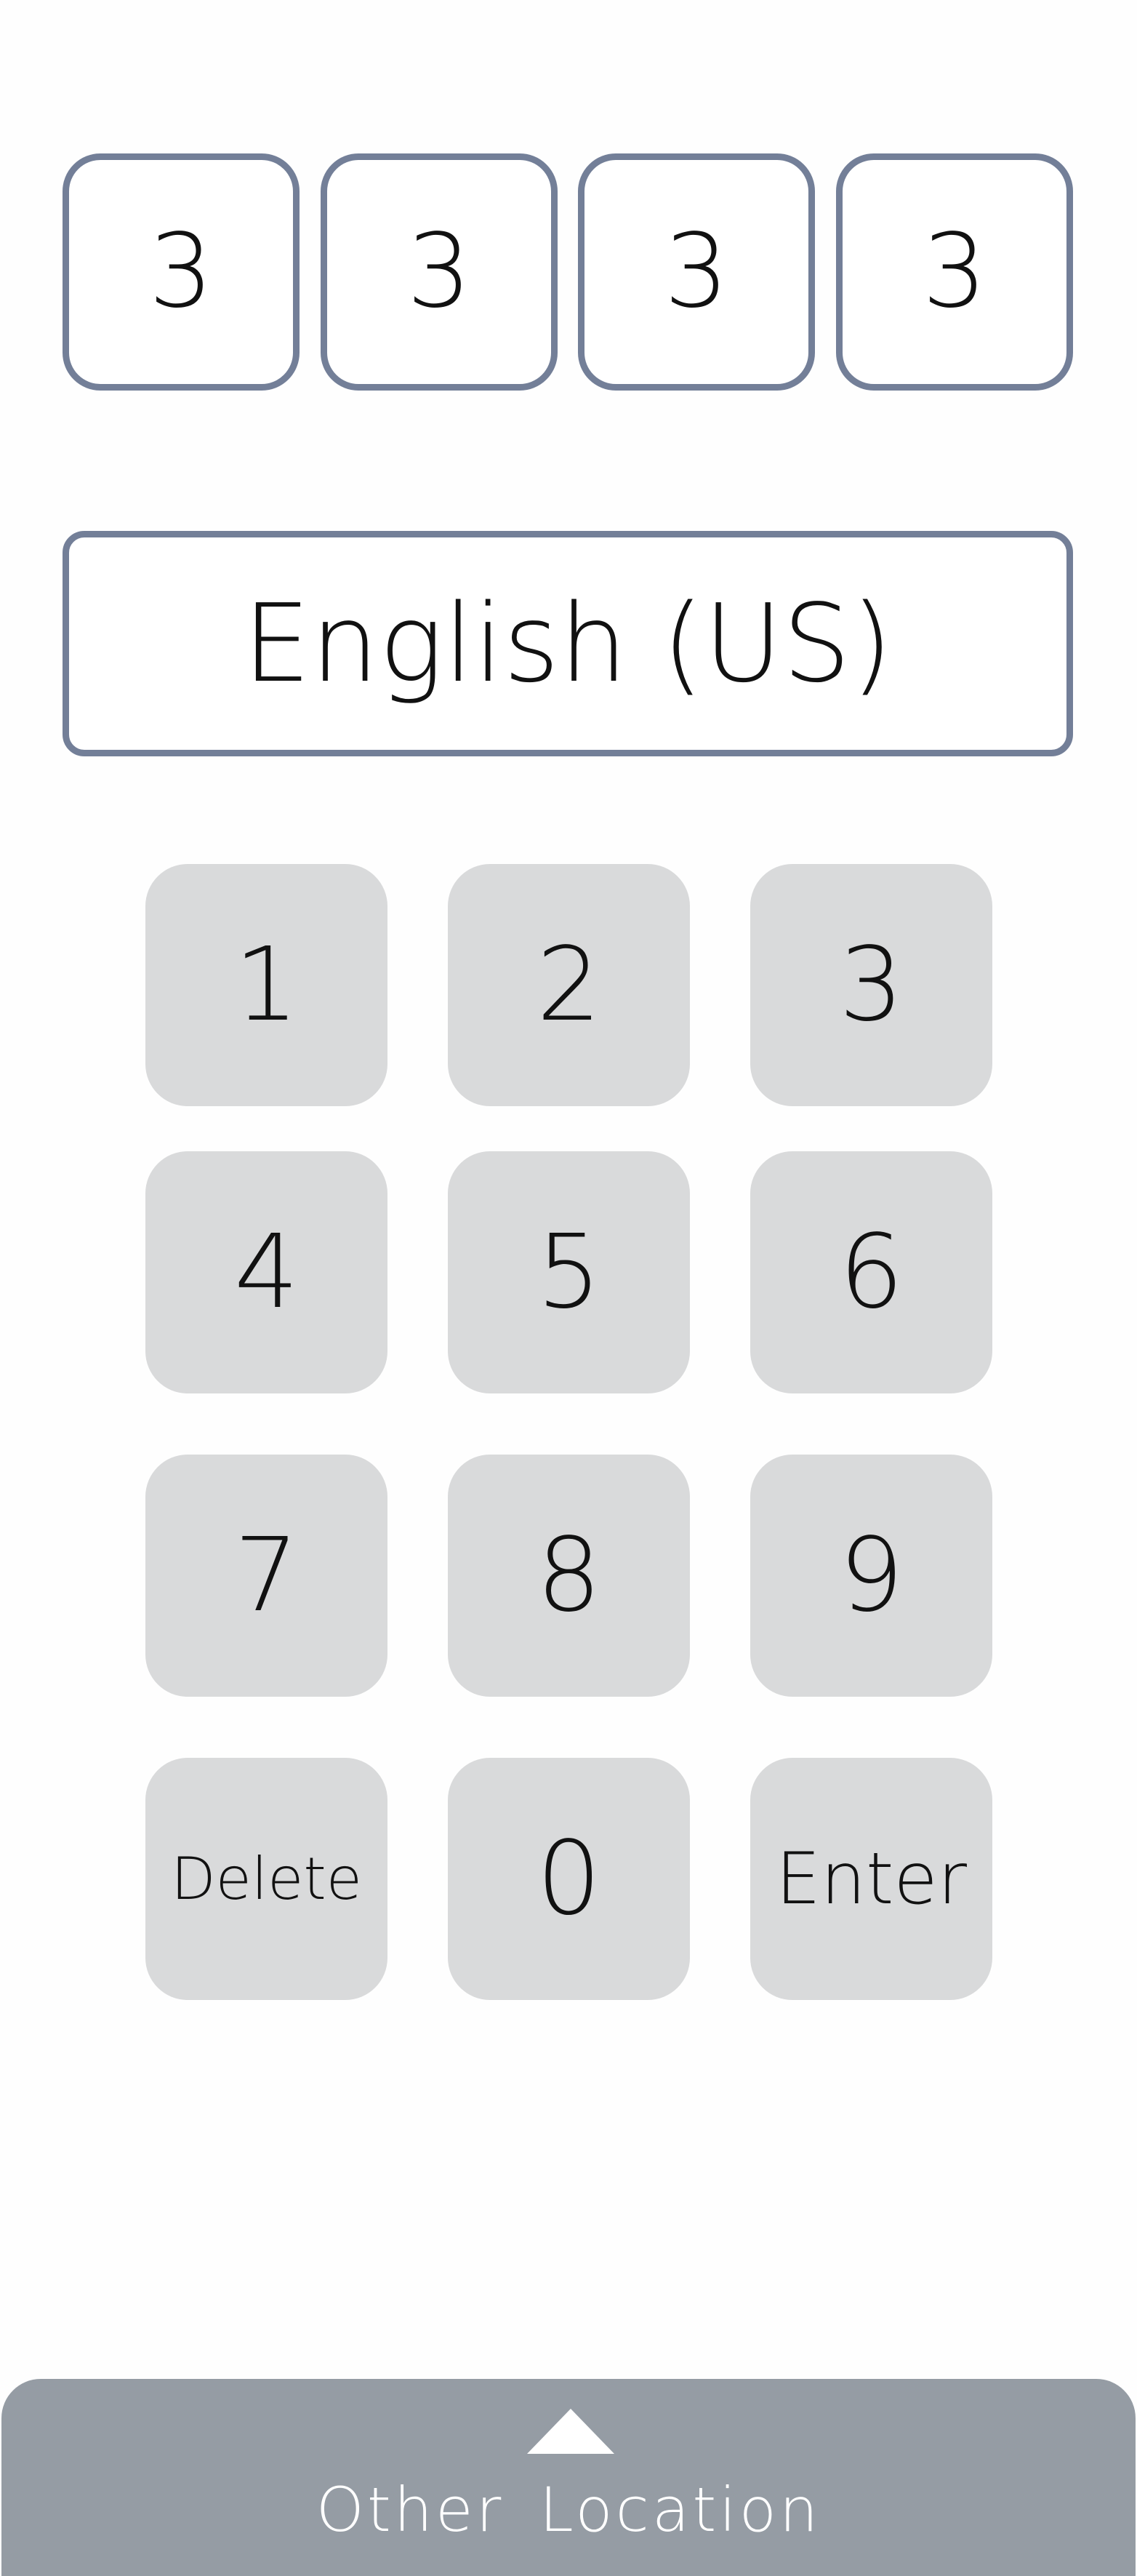 The height and width of the screenshot is (2576, 1137). Describe the element at coordinates (266, 1576) in the screenshot. I see `key-7: 7` at that location.